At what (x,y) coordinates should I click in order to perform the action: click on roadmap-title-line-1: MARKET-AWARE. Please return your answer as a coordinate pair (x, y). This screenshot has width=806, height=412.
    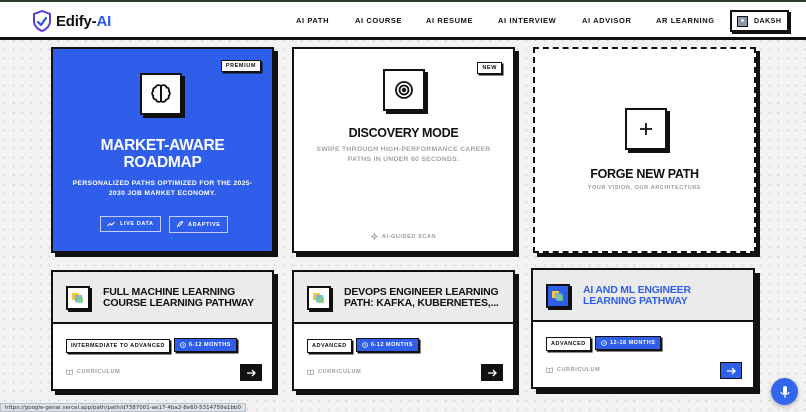
    Looking at the image, I should click on (162, 145).